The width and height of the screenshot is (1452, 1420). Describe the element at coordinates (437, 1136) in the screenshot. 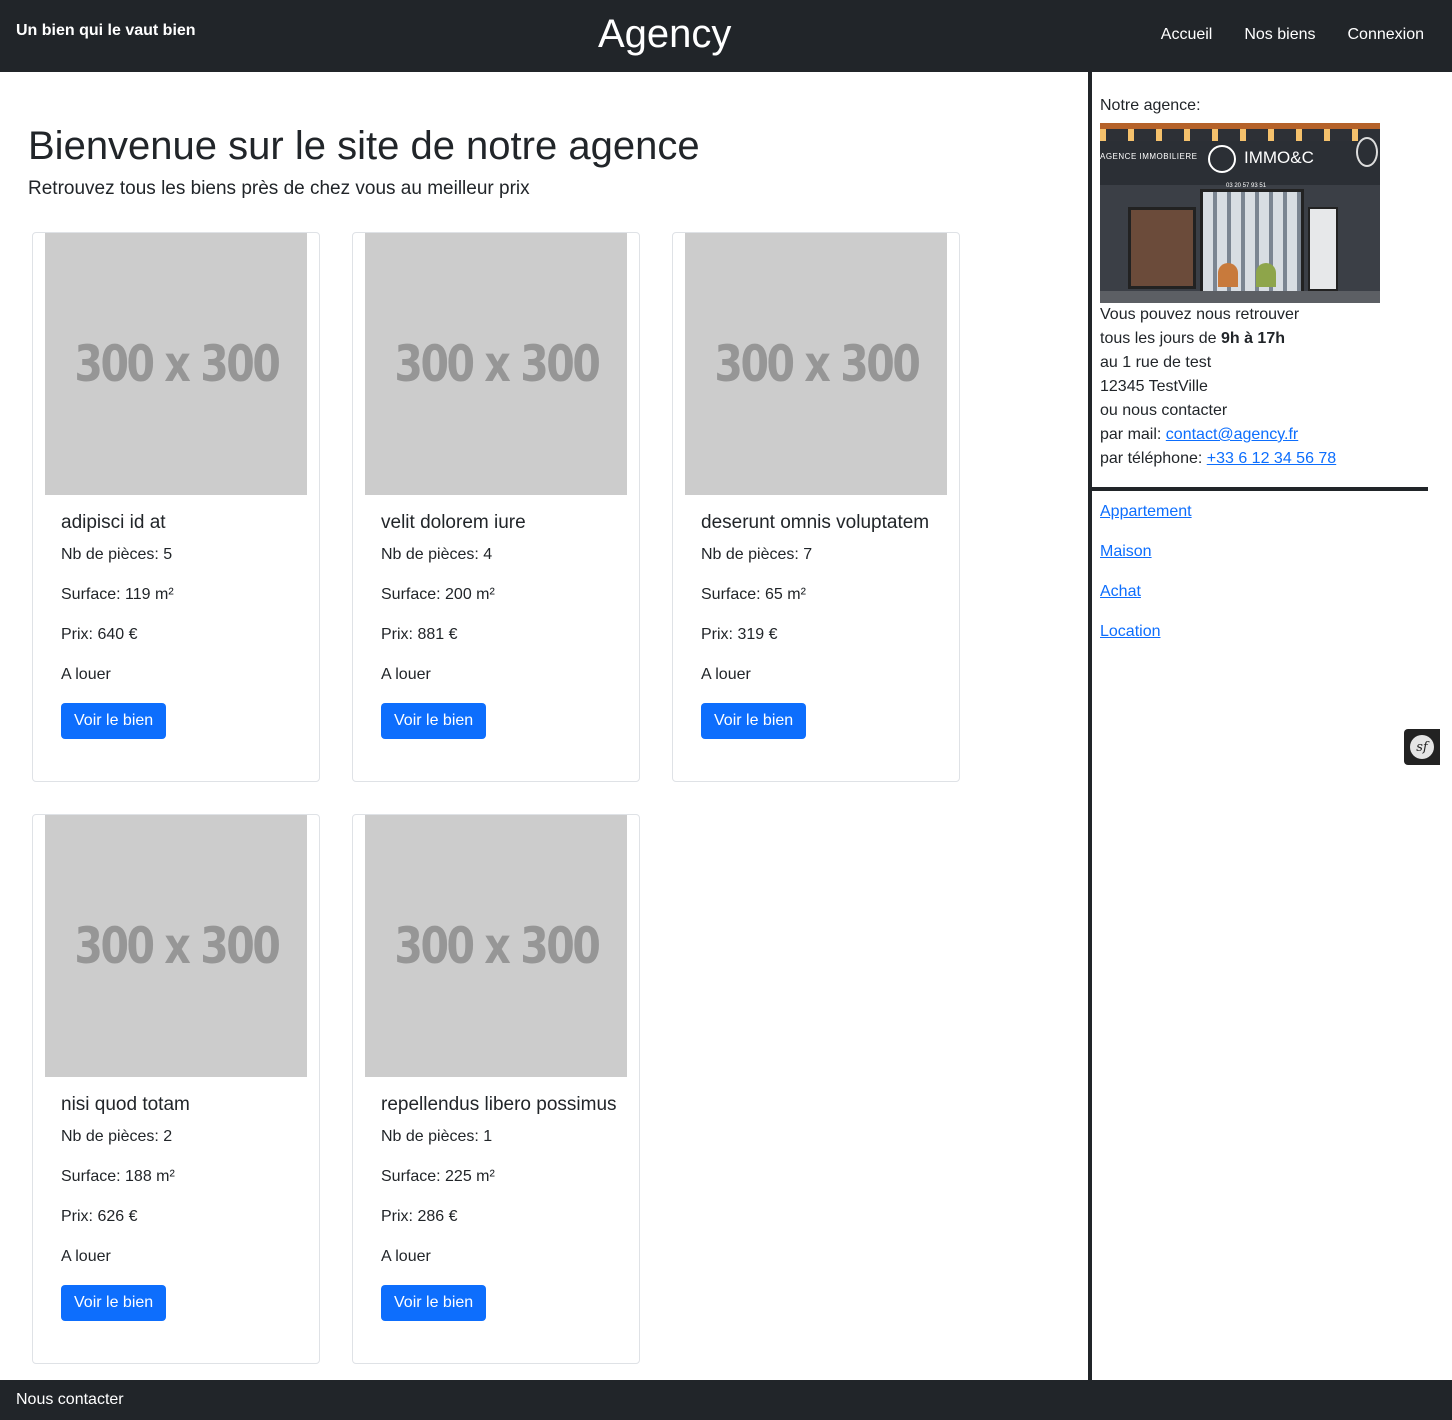

I see `property-rooms: Nb de pièces: 1` at that location.